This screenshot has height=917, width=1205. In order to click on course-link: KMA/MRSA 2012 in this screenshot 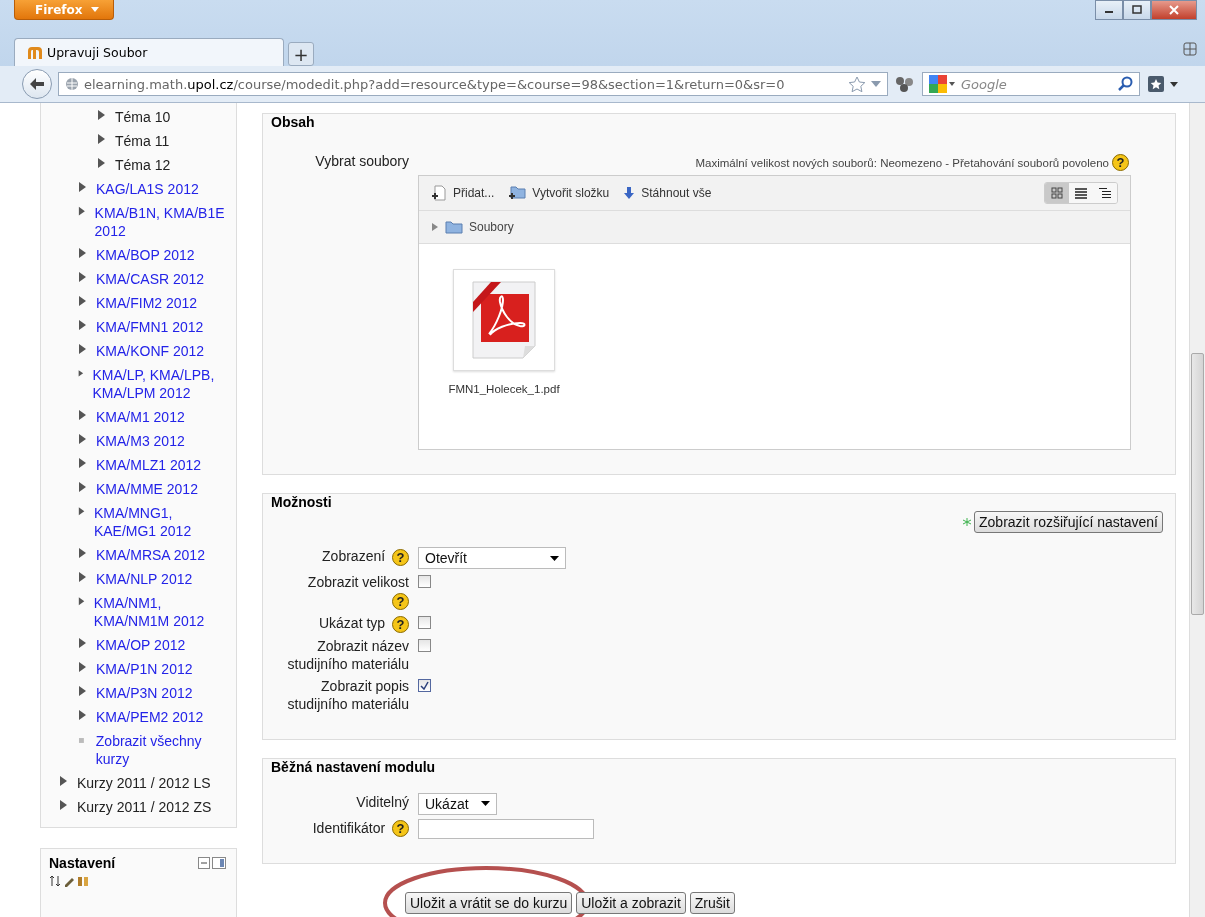, I will do `click(150, 555)`.